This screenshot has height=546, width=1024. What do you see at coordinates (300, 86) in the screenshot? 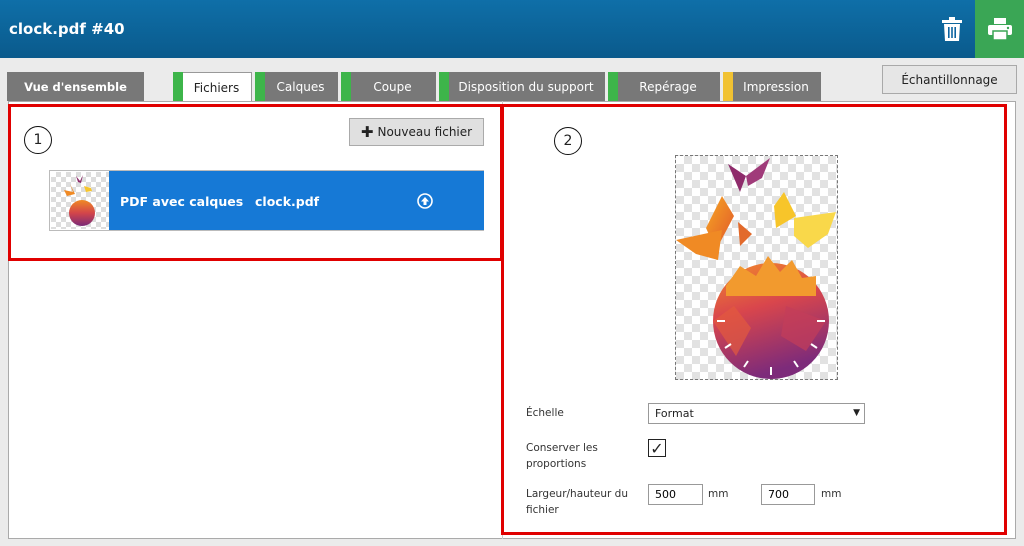
I see `tab-label: Calques` at bounding box center [300, 86].